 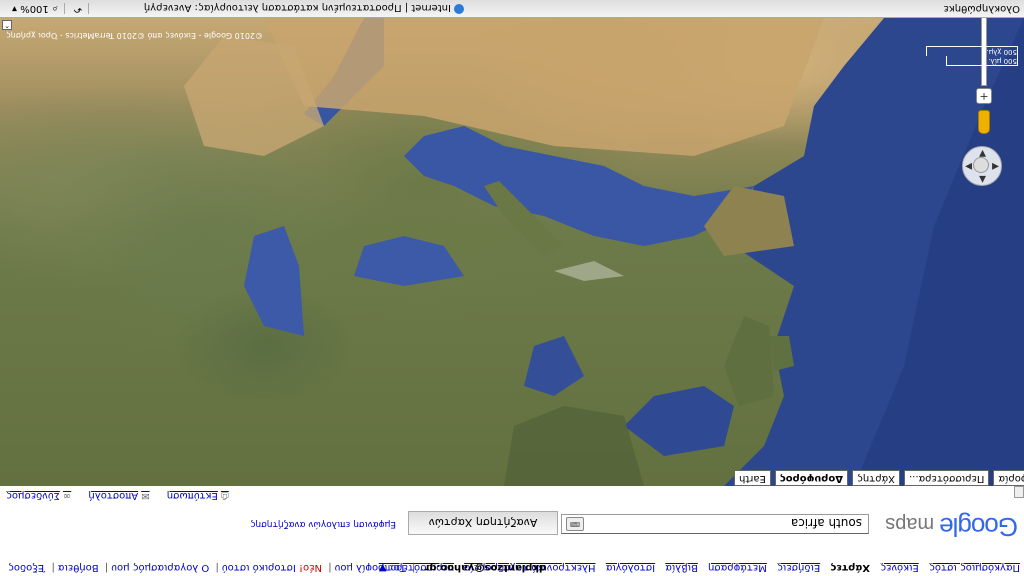 What do you see at coordinates (7, 25) in the screenshot?
I see `overview-toggle-icon: ⌃` at bounding box center [7, 25].